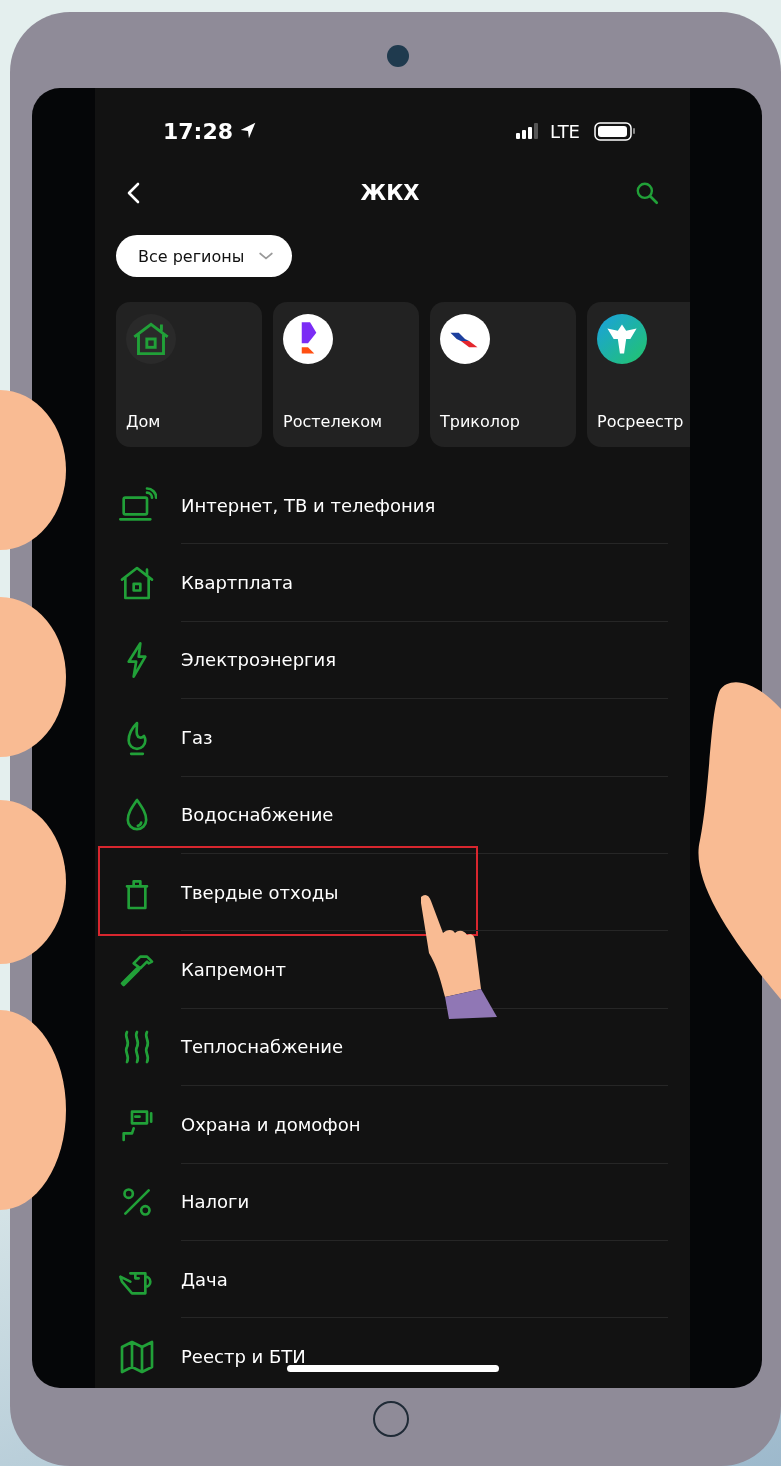  Describe the element at coordinates (204, 256) in the screenshot. I see `region-dropdown: Все регионы` at that location.